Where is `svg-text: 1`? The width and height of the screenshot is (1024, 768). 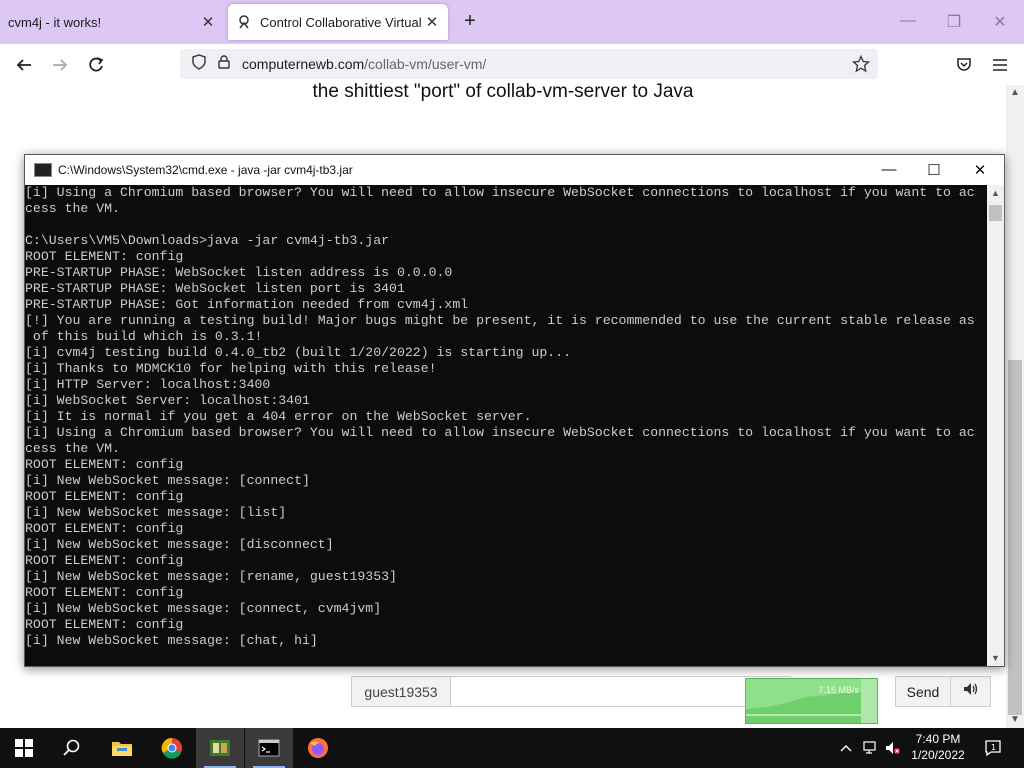 svg-text: 1 is located at coordinates (993, 747).